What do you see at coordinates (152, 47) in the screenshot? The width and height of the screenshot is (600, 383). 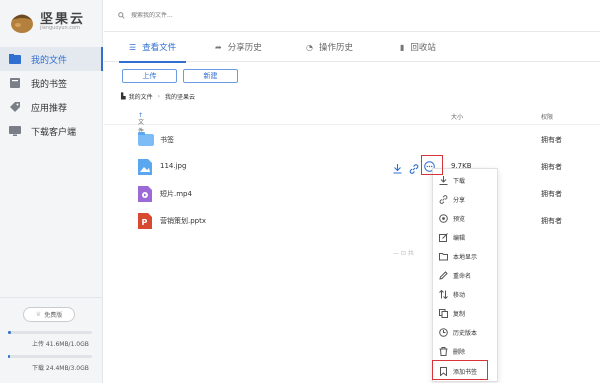 I see `tab-view-files: ☰ 查看文件` at bounding box center [152, 47].